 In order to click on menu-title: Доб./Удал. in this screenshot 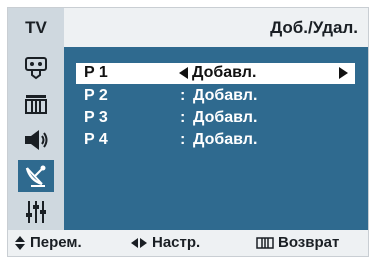, I will do `click(314, 27)`.